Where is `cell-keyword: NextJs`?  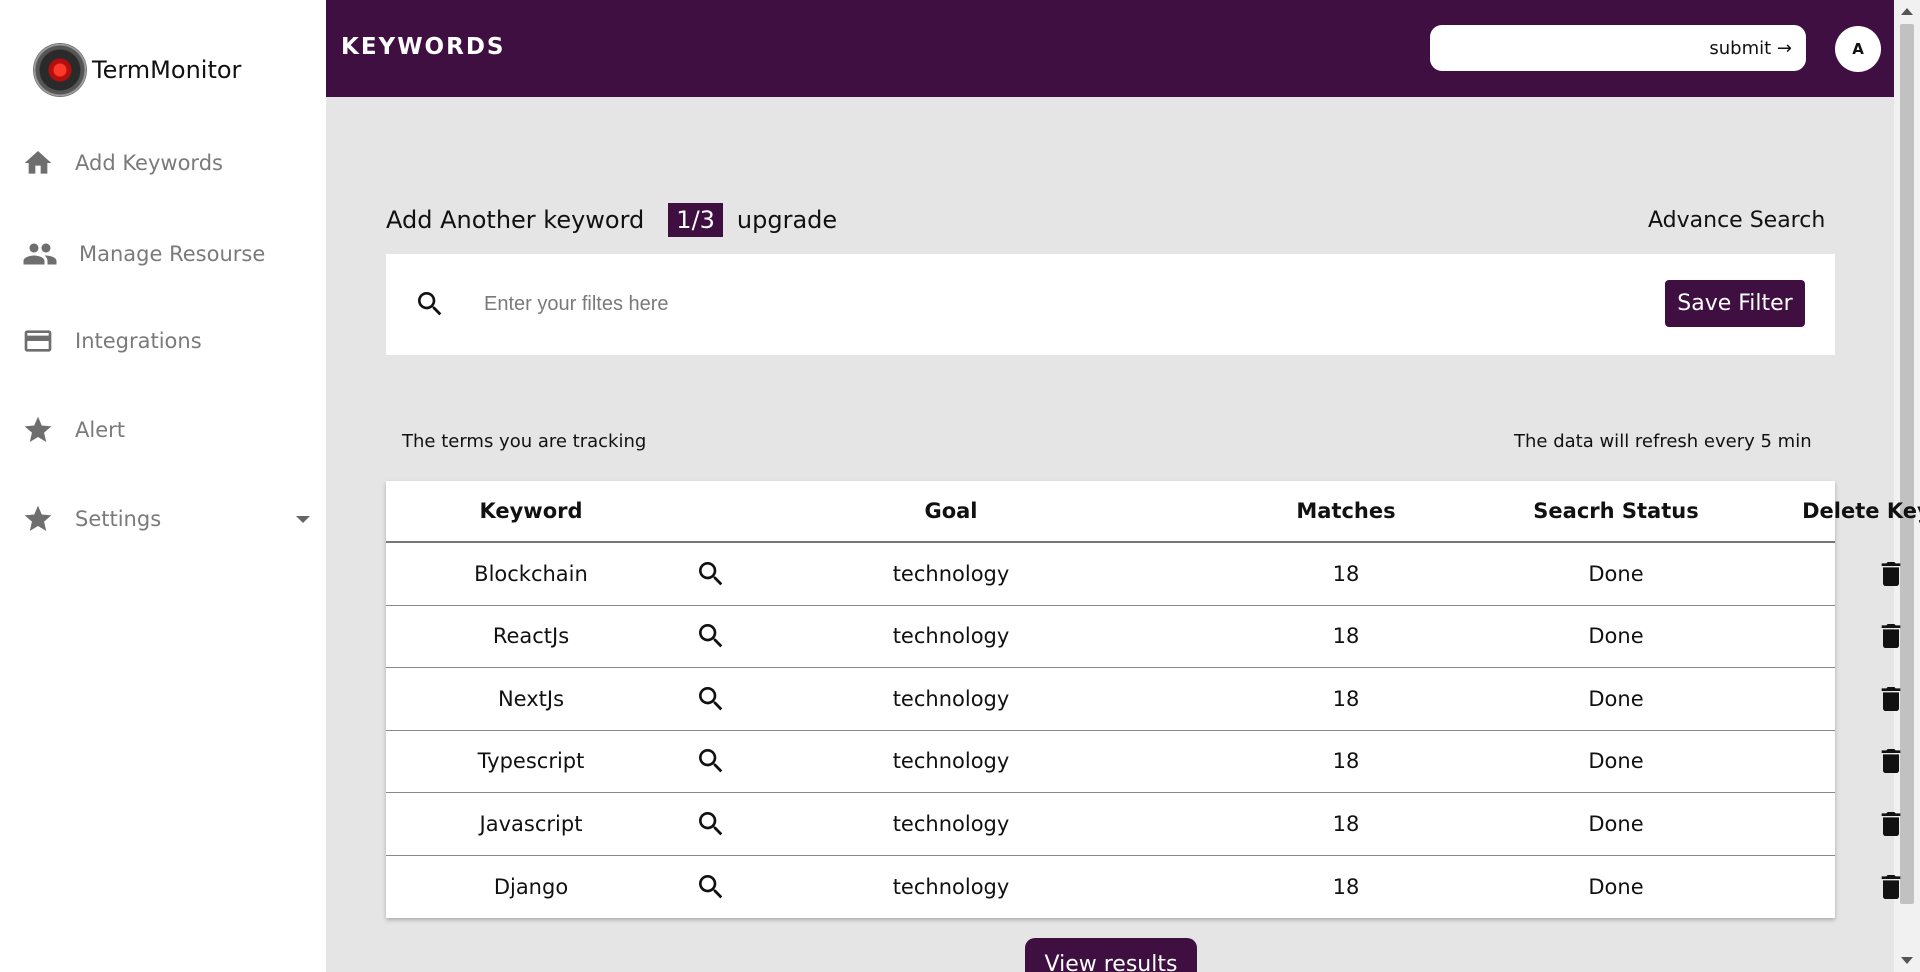 cell-keyword: NextJs is located at coordinates (531, 698).